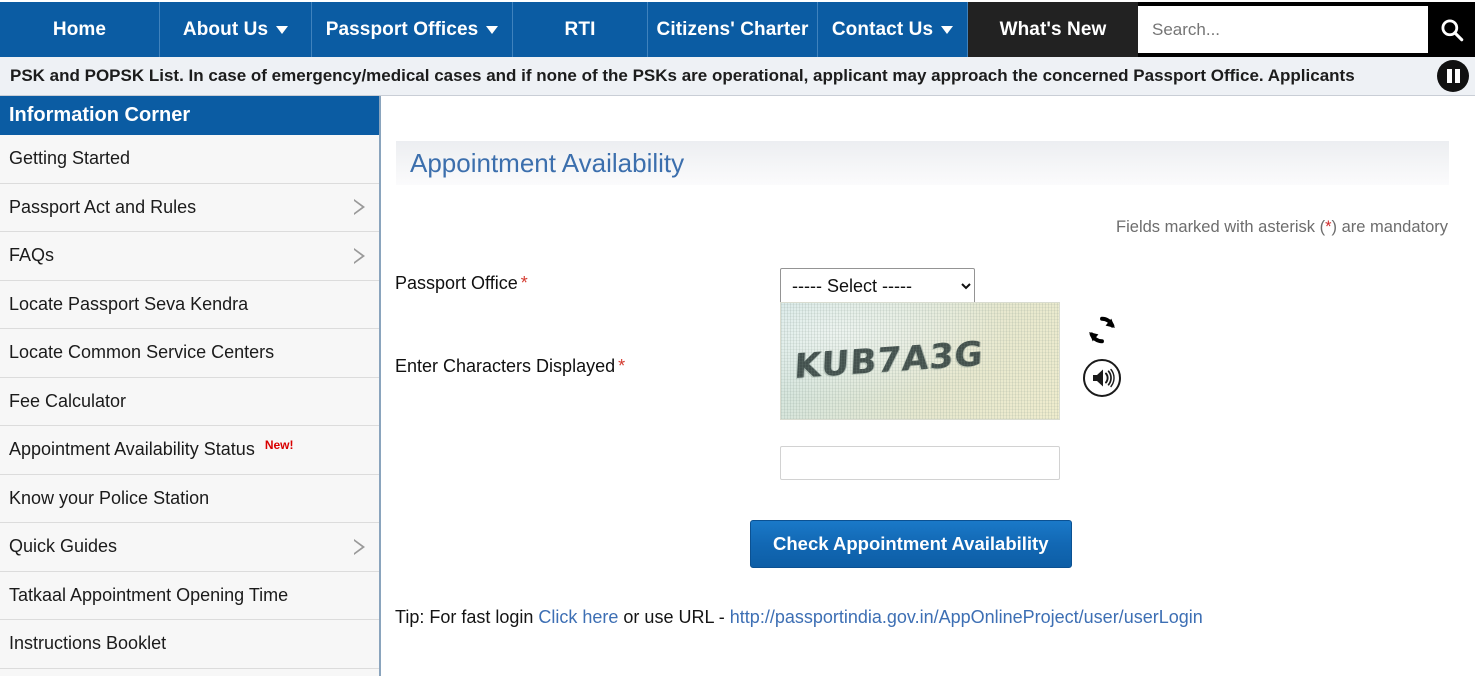 Image resolution: width=1475 pixels, height=676 pixels. What do you see at coordinates (1453, 76) in the screenshot?
I see `ticker-pause-button` at bounding box center [1453, 76].